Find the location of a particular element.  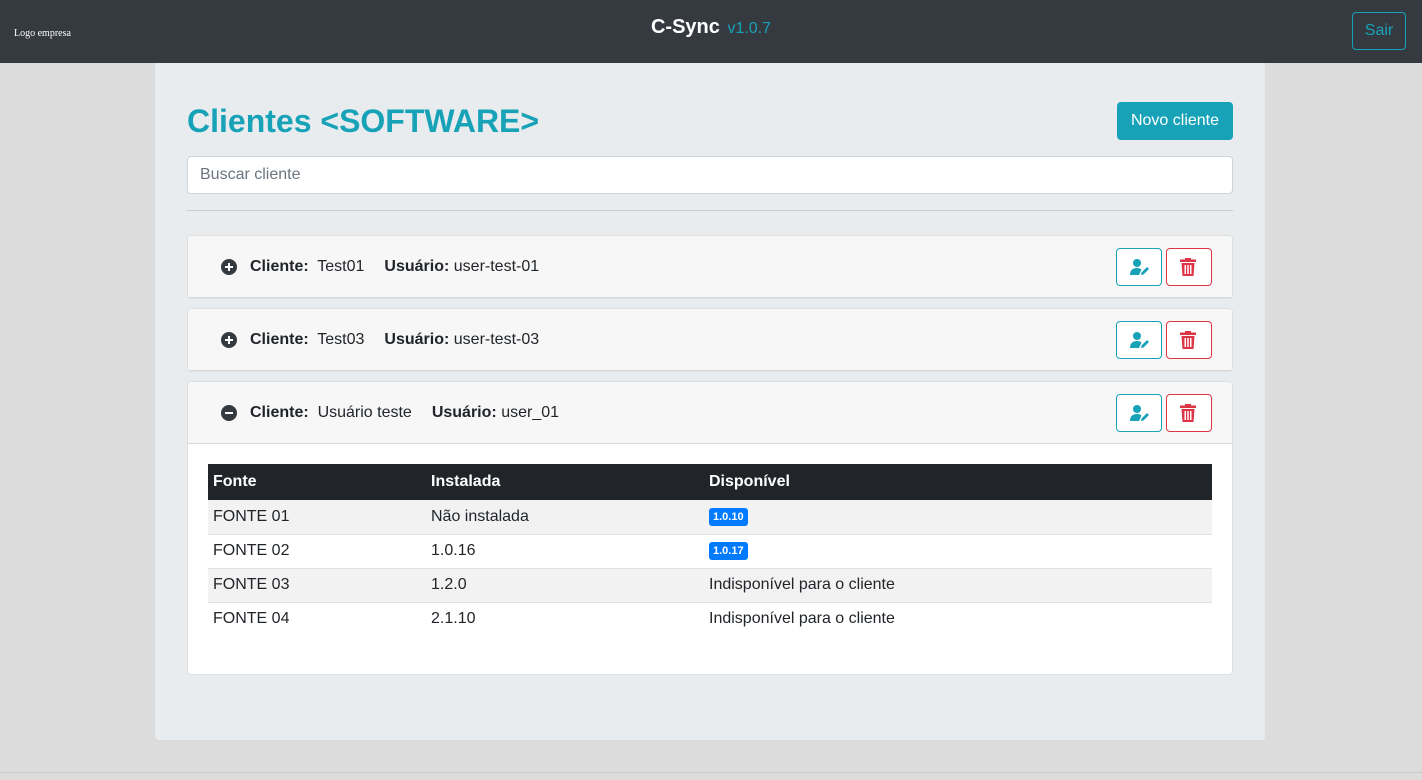

column-header-fonte: Fonte is located at coordinates (235, 481).